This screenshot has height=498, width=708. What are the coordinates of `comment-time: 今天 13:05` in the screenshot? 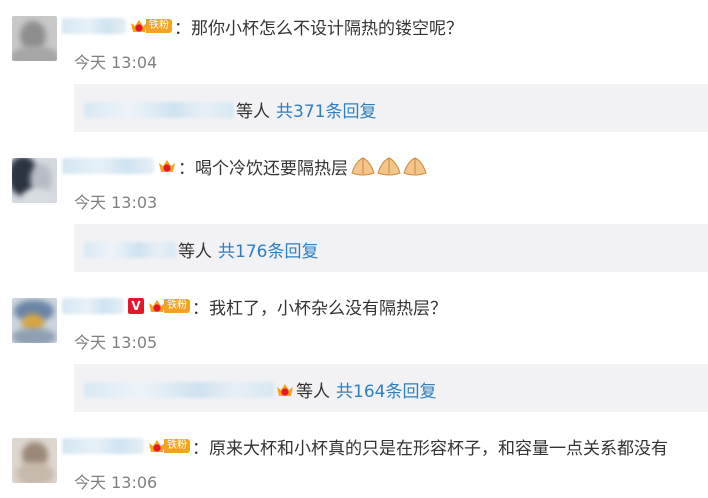 It's located at (116, 342).